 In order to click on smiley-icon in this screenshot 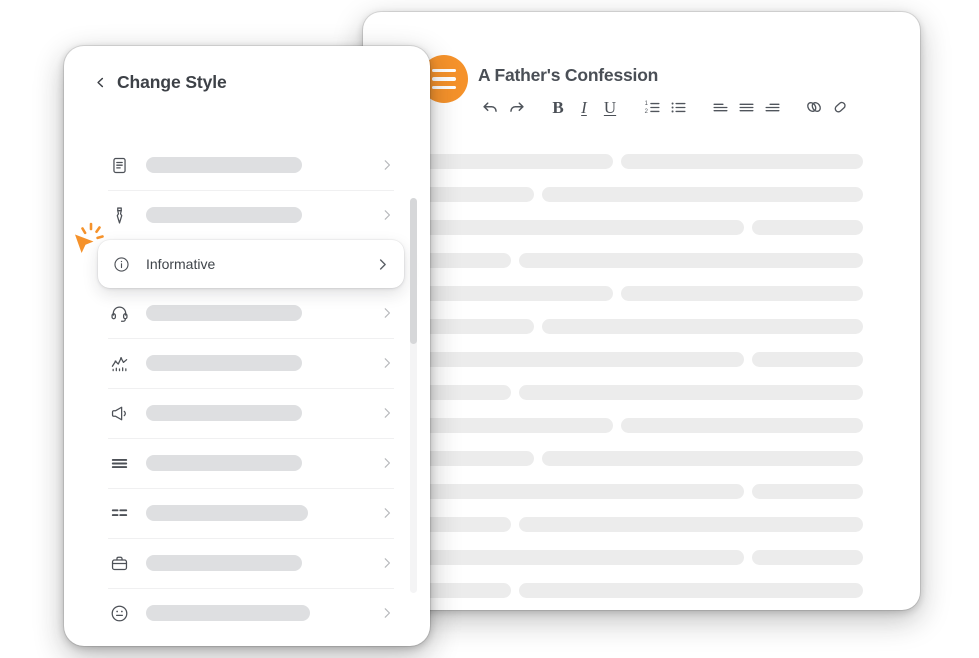, I will do `click(119, 613)`.